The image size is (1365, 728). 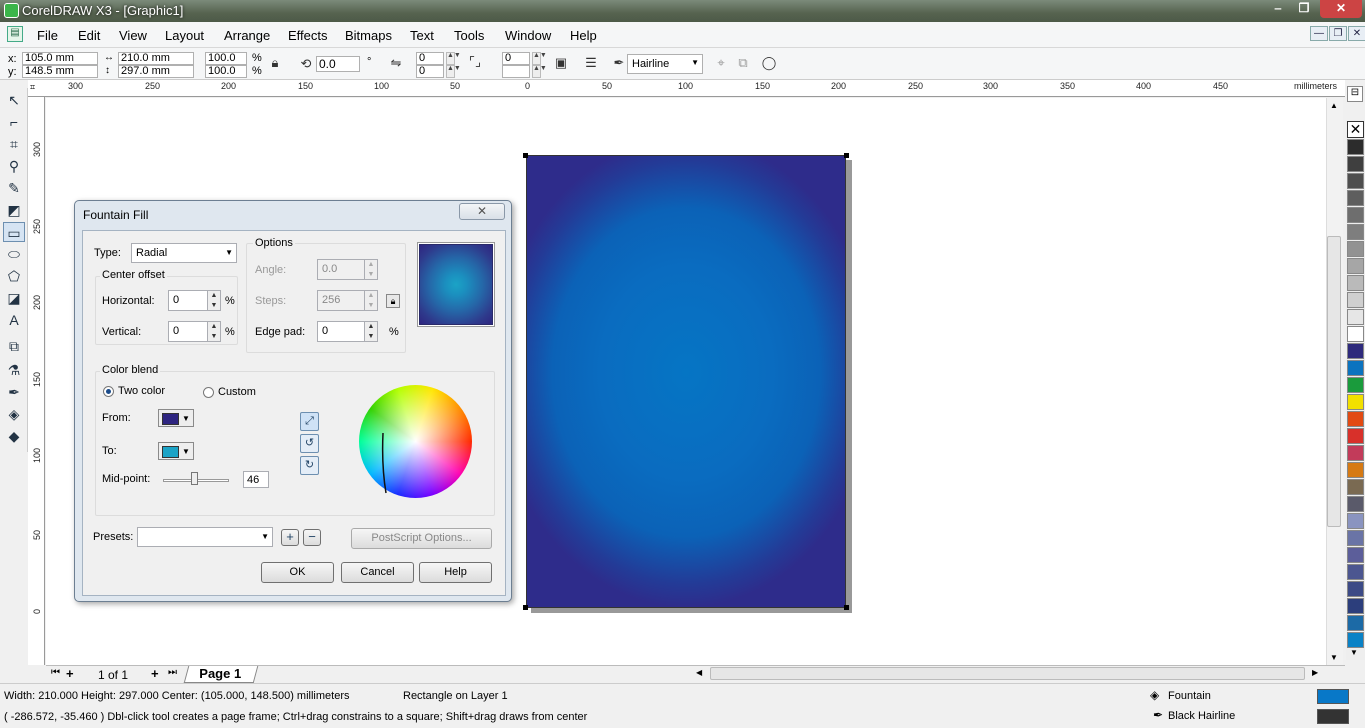 What do you see at coordinates (14, 346) in the screenshot?
I see `interactive-blend-tool-icon: ⧉` at bounding box center [14, 346].